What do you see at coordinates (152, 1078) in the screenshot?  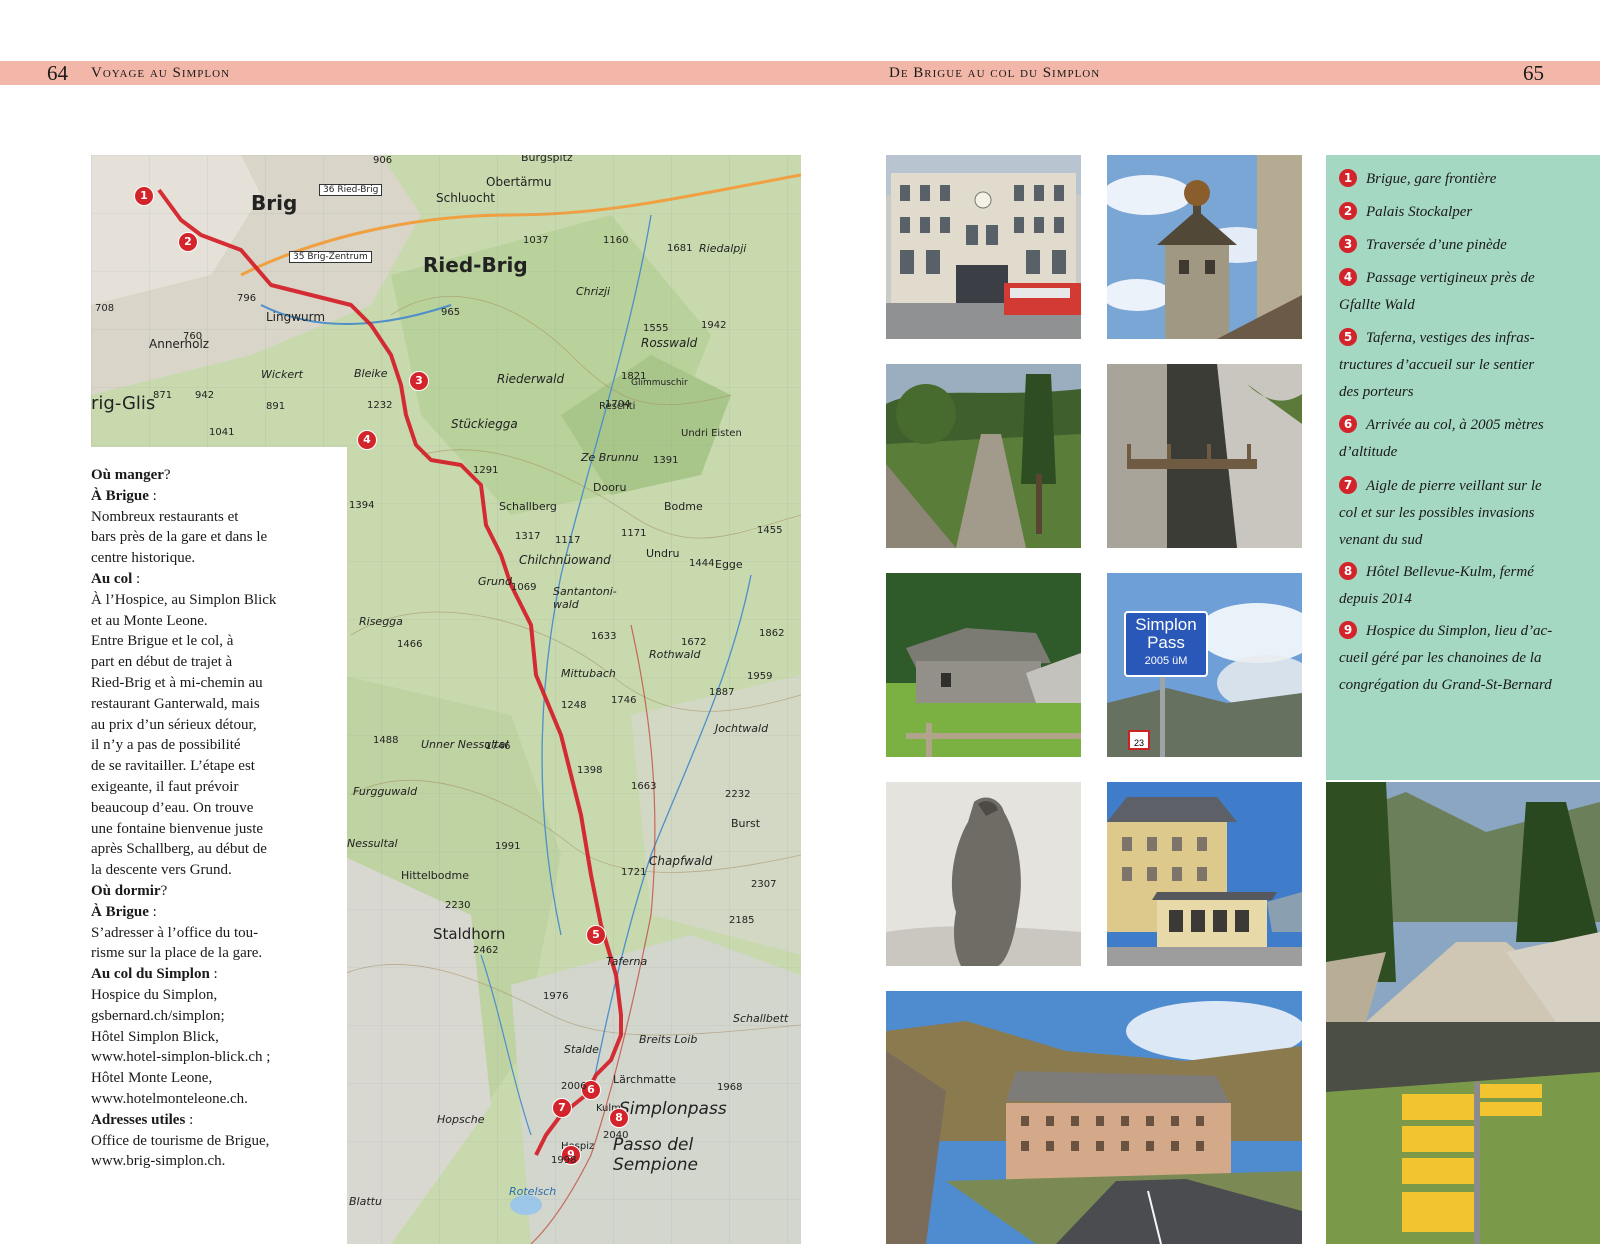 I see `info-line: Hôtel Monte Leone,` at bounding box center [152, 1078].